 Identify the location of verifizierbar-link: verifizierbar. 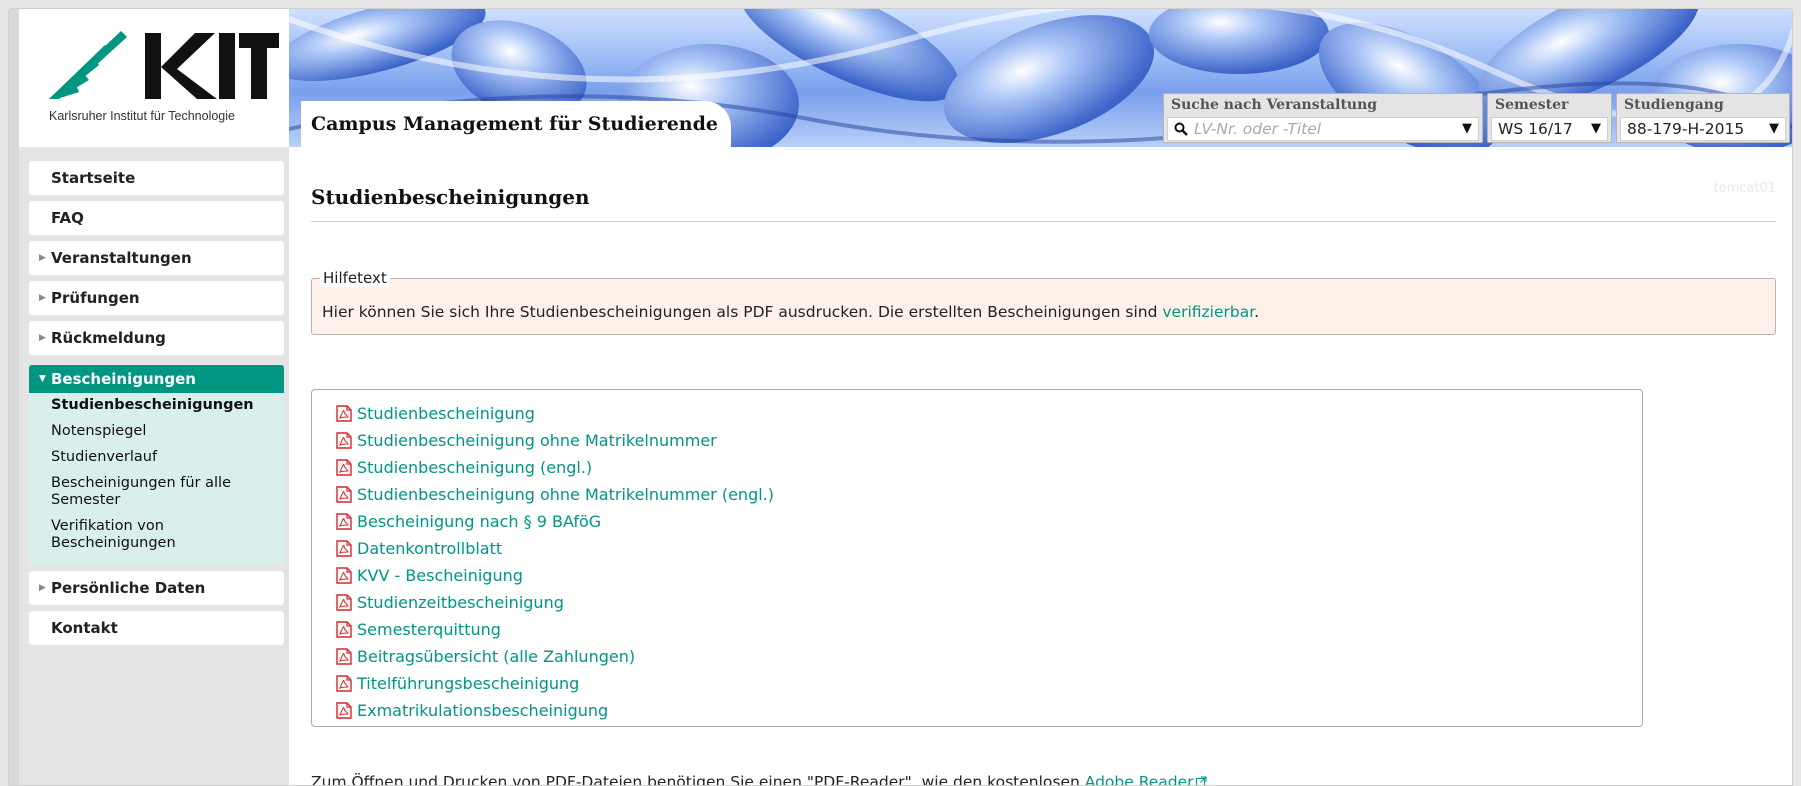
(1208, 312).